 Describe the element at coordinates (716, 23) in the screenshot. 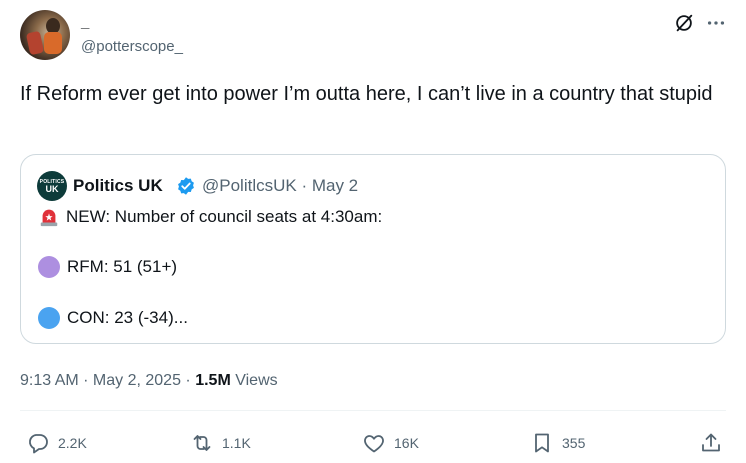

I see `more-icon` at that location.